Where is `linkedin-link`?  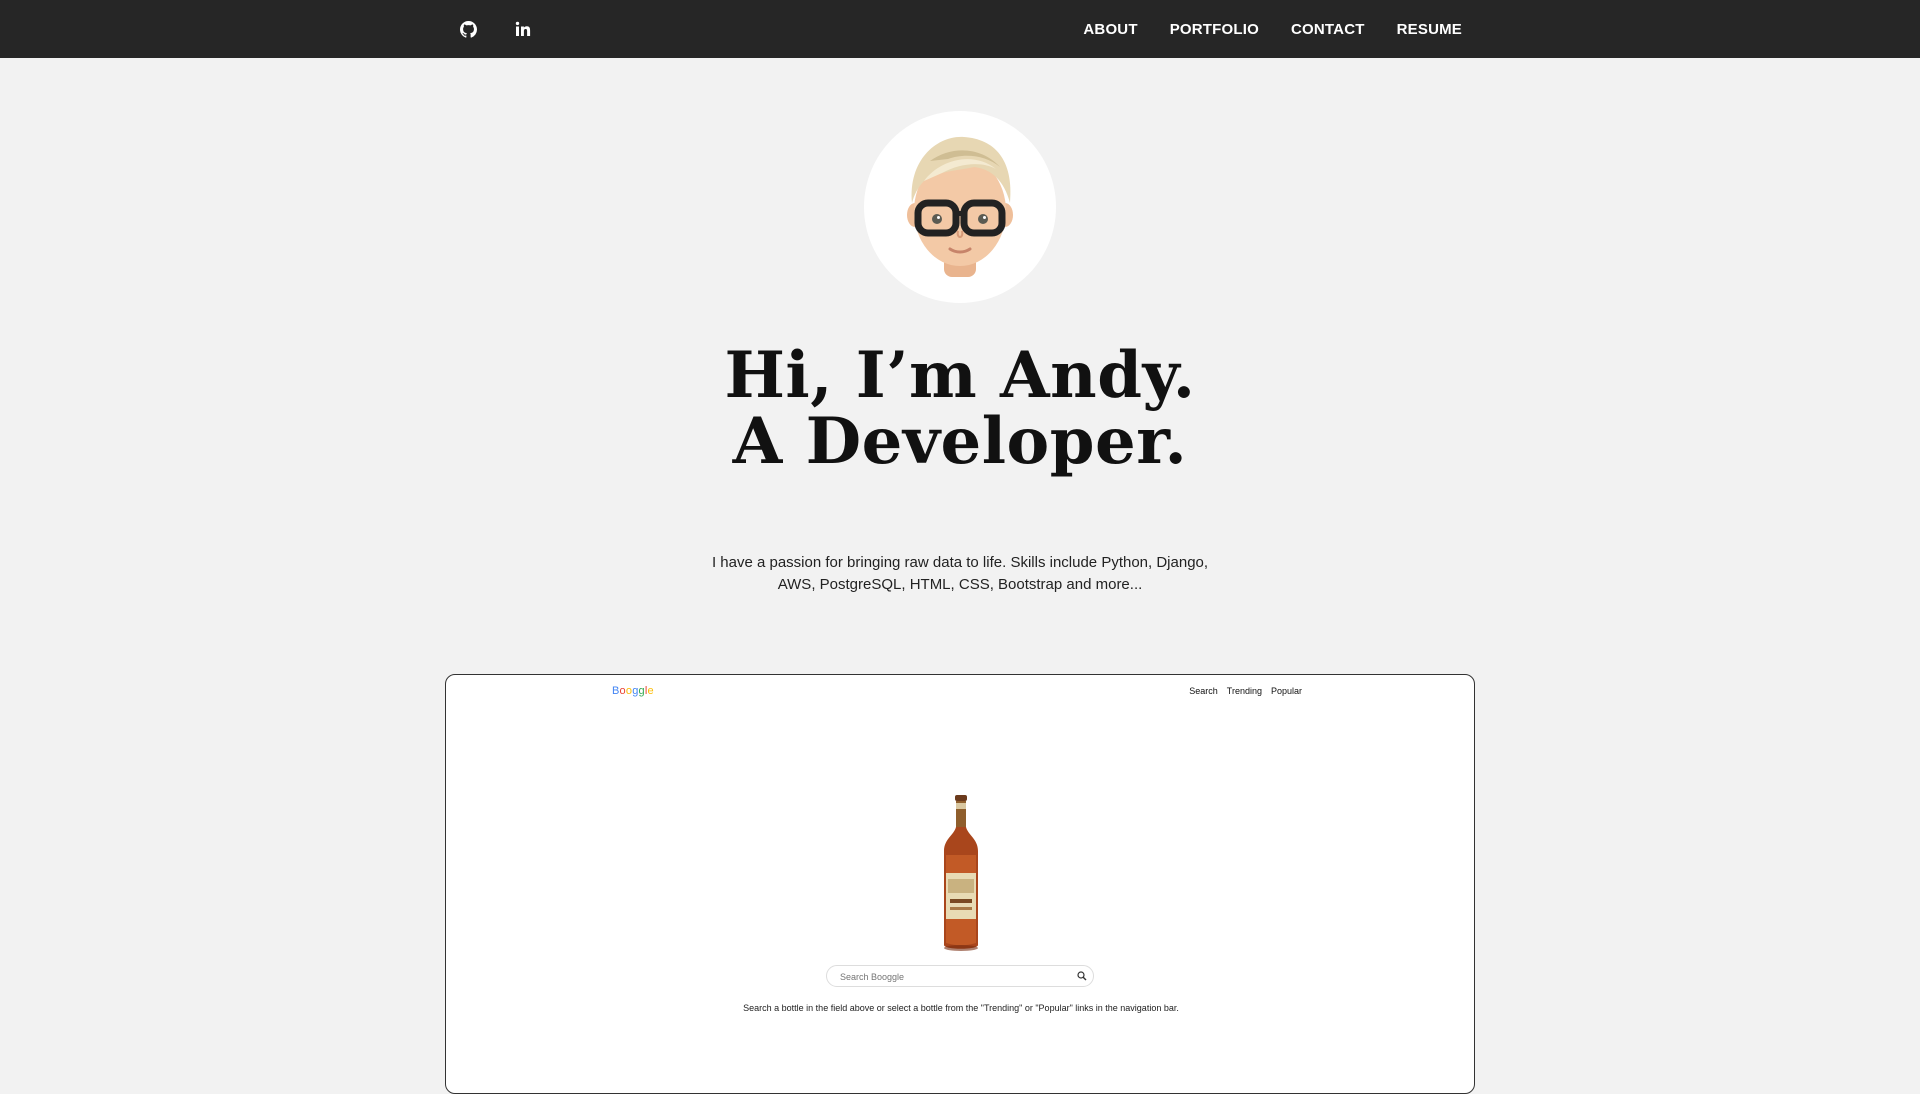 linkedin-link is located at coordinates (523, 29).